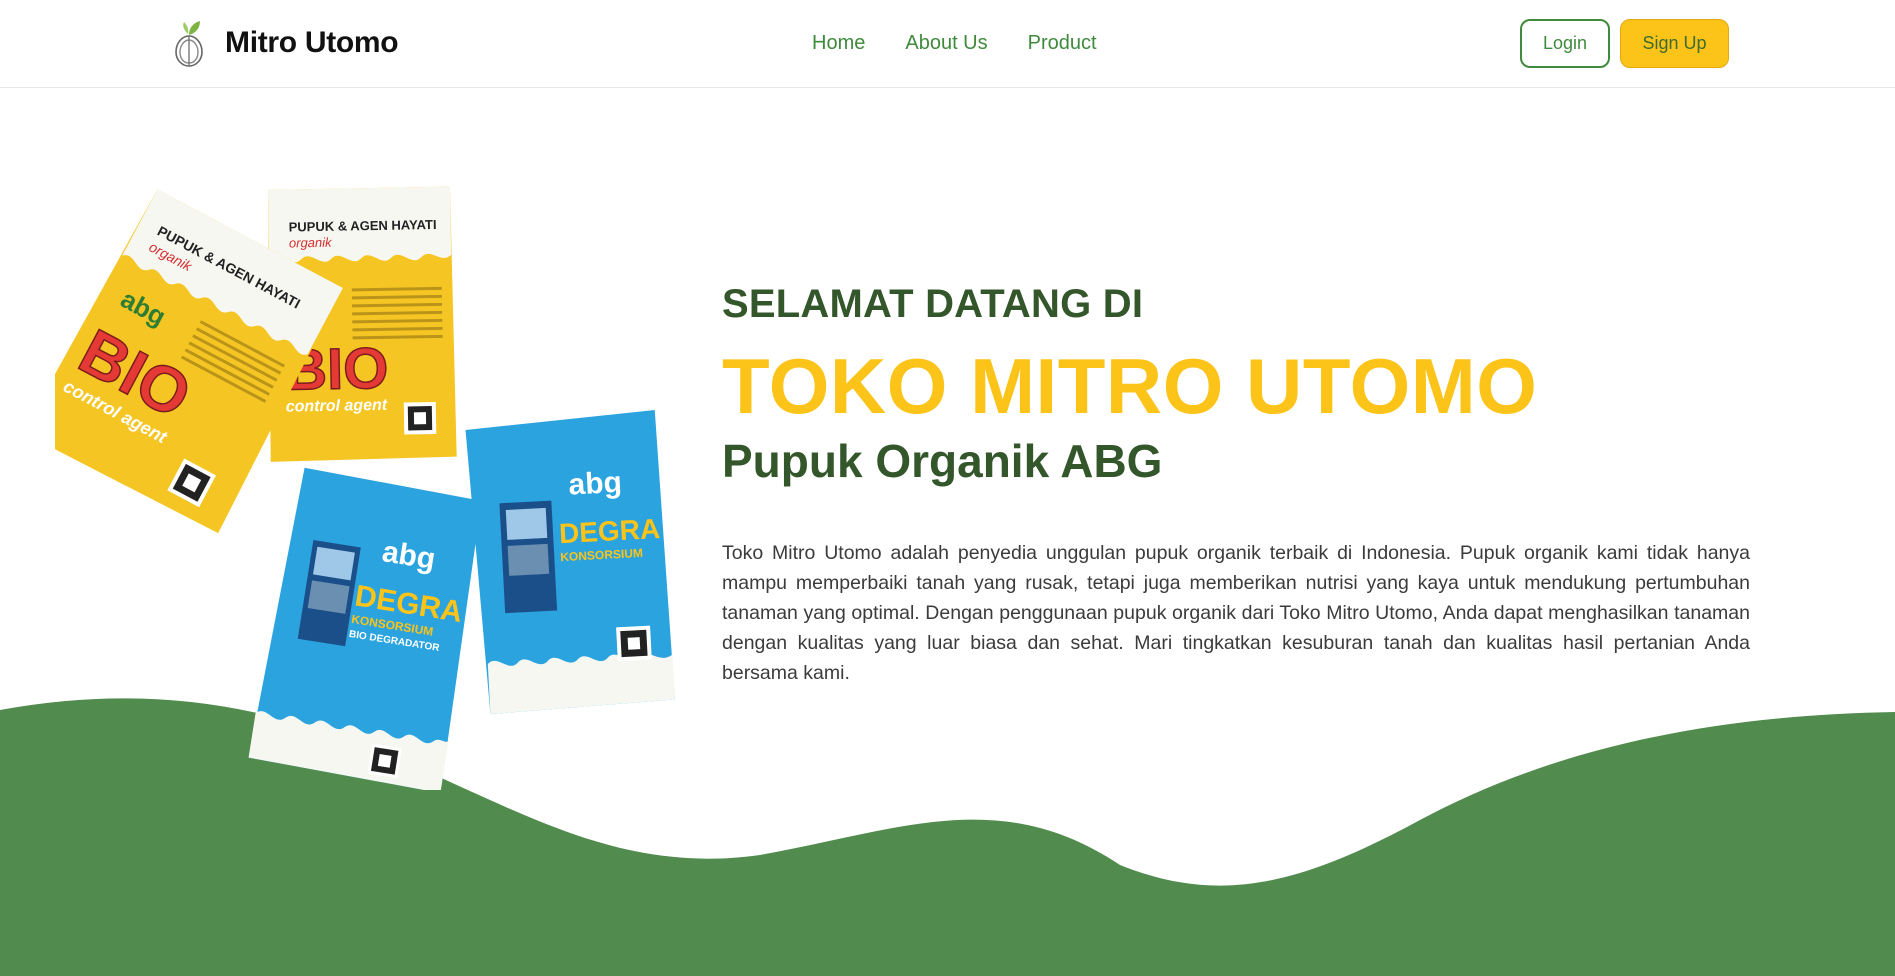 This screenshot has height=976, width=1895. I want to click on main-nav: Home About Us Product, so click(974, 43).